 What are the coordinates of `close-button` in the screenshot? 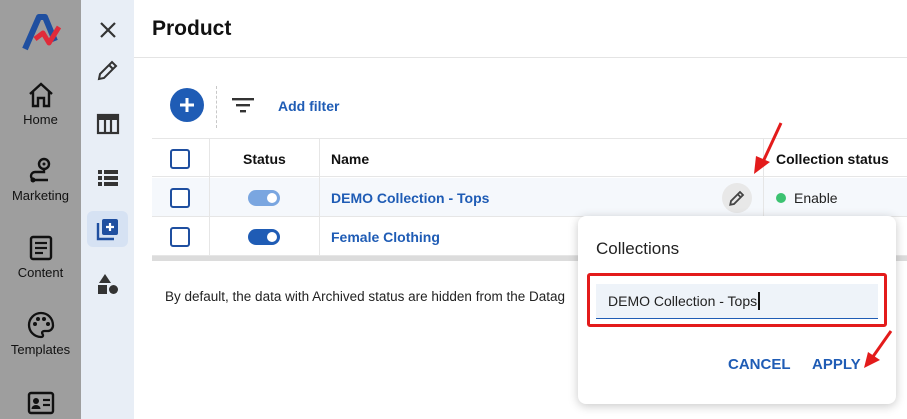 It's located at (107, 30).